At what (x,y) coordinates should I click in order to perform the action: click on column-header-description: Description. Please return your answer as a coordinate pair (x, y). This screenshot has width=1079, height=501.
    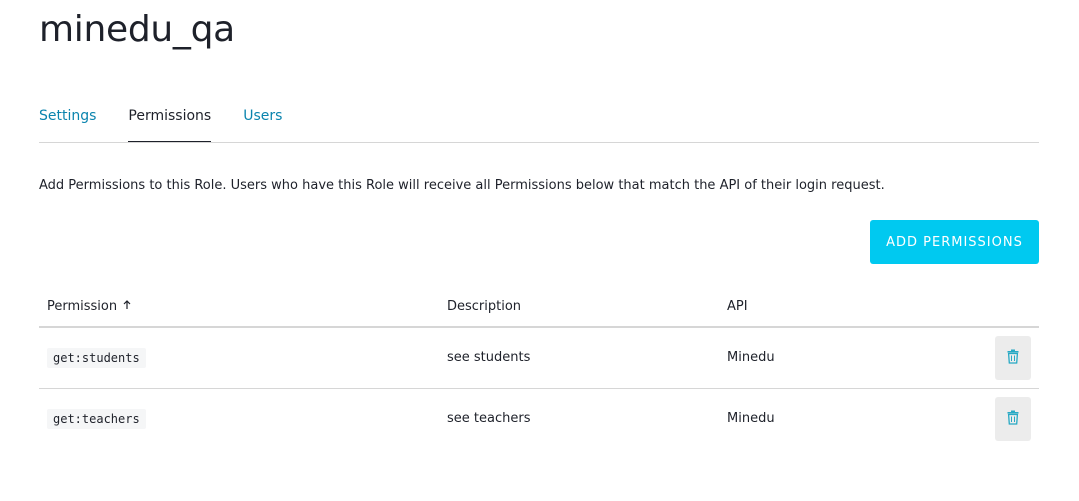
    Looking at the image, I should click on (484, 306).